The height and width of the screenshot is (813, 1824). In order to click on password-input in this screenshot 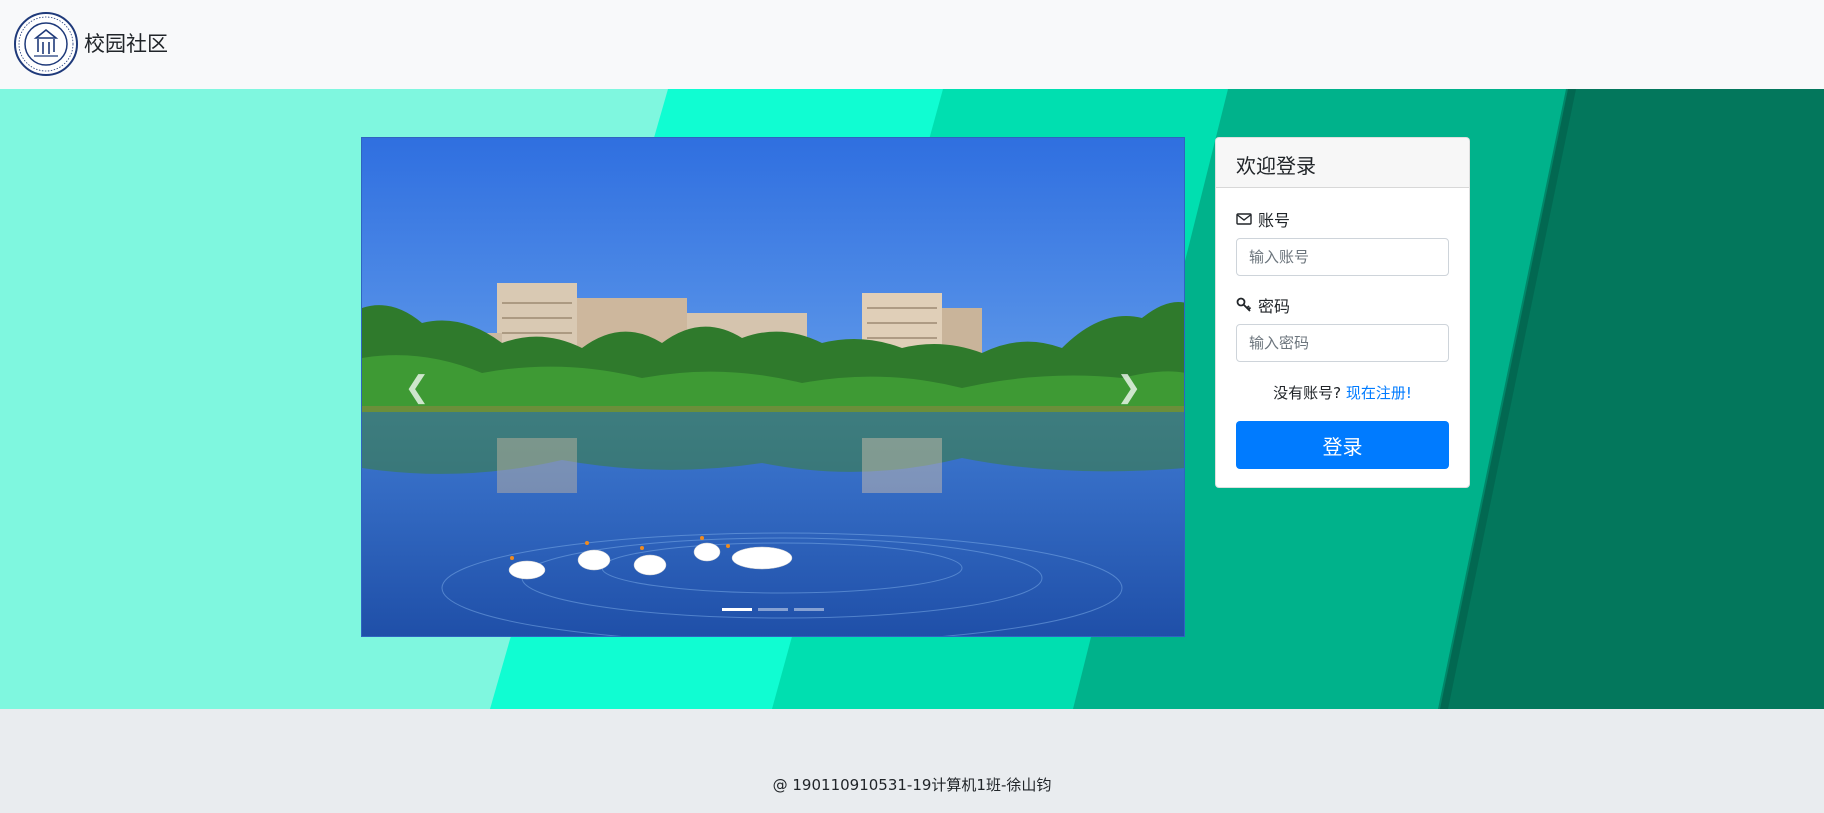, I will do `click(1342, 343)`.